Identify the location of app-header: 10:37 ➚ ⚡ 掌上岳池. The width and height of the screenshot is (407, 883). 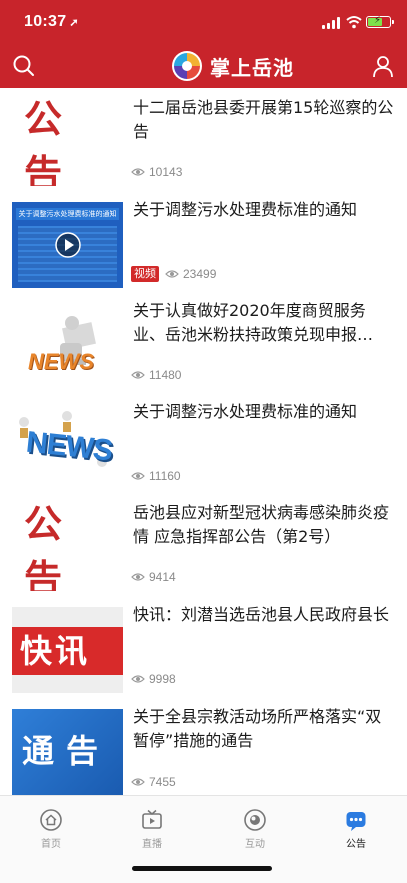
(203, 44).